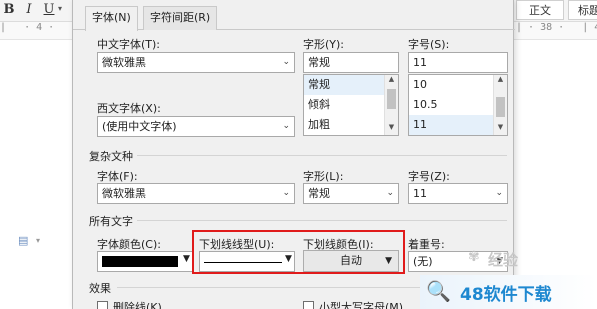  I want to click on font-color-picker, so click(145, 261).